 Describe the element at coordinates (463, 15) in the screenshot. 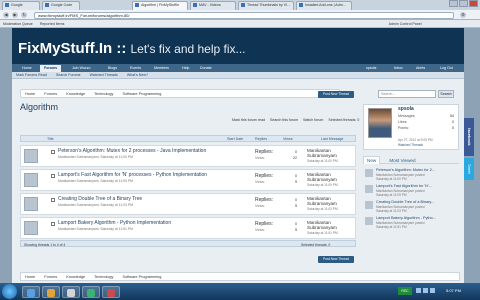

I see `wrench-icon: ⚙` at that location.